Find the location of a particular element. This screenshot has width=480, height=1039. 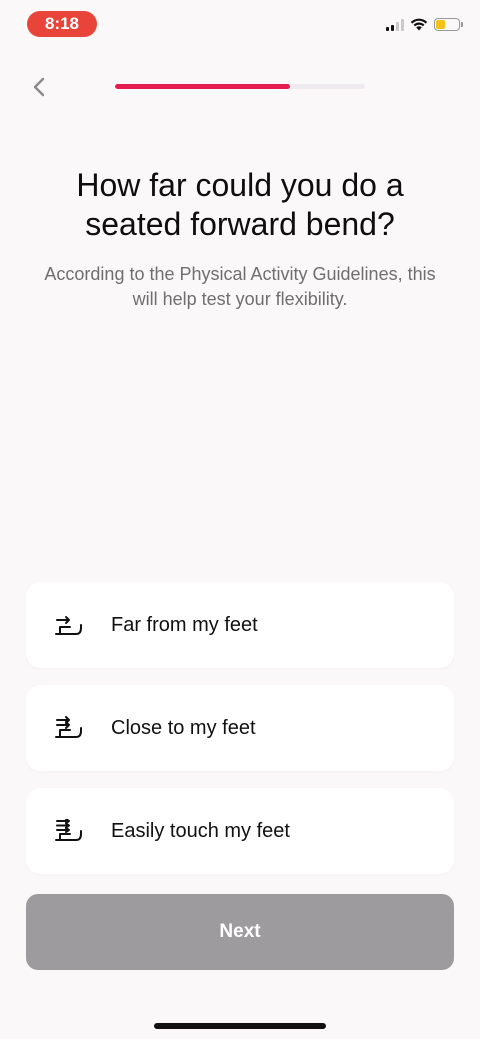

option-easily-touch-feet: Easily touch my feet is located at coordinates (240, 831).